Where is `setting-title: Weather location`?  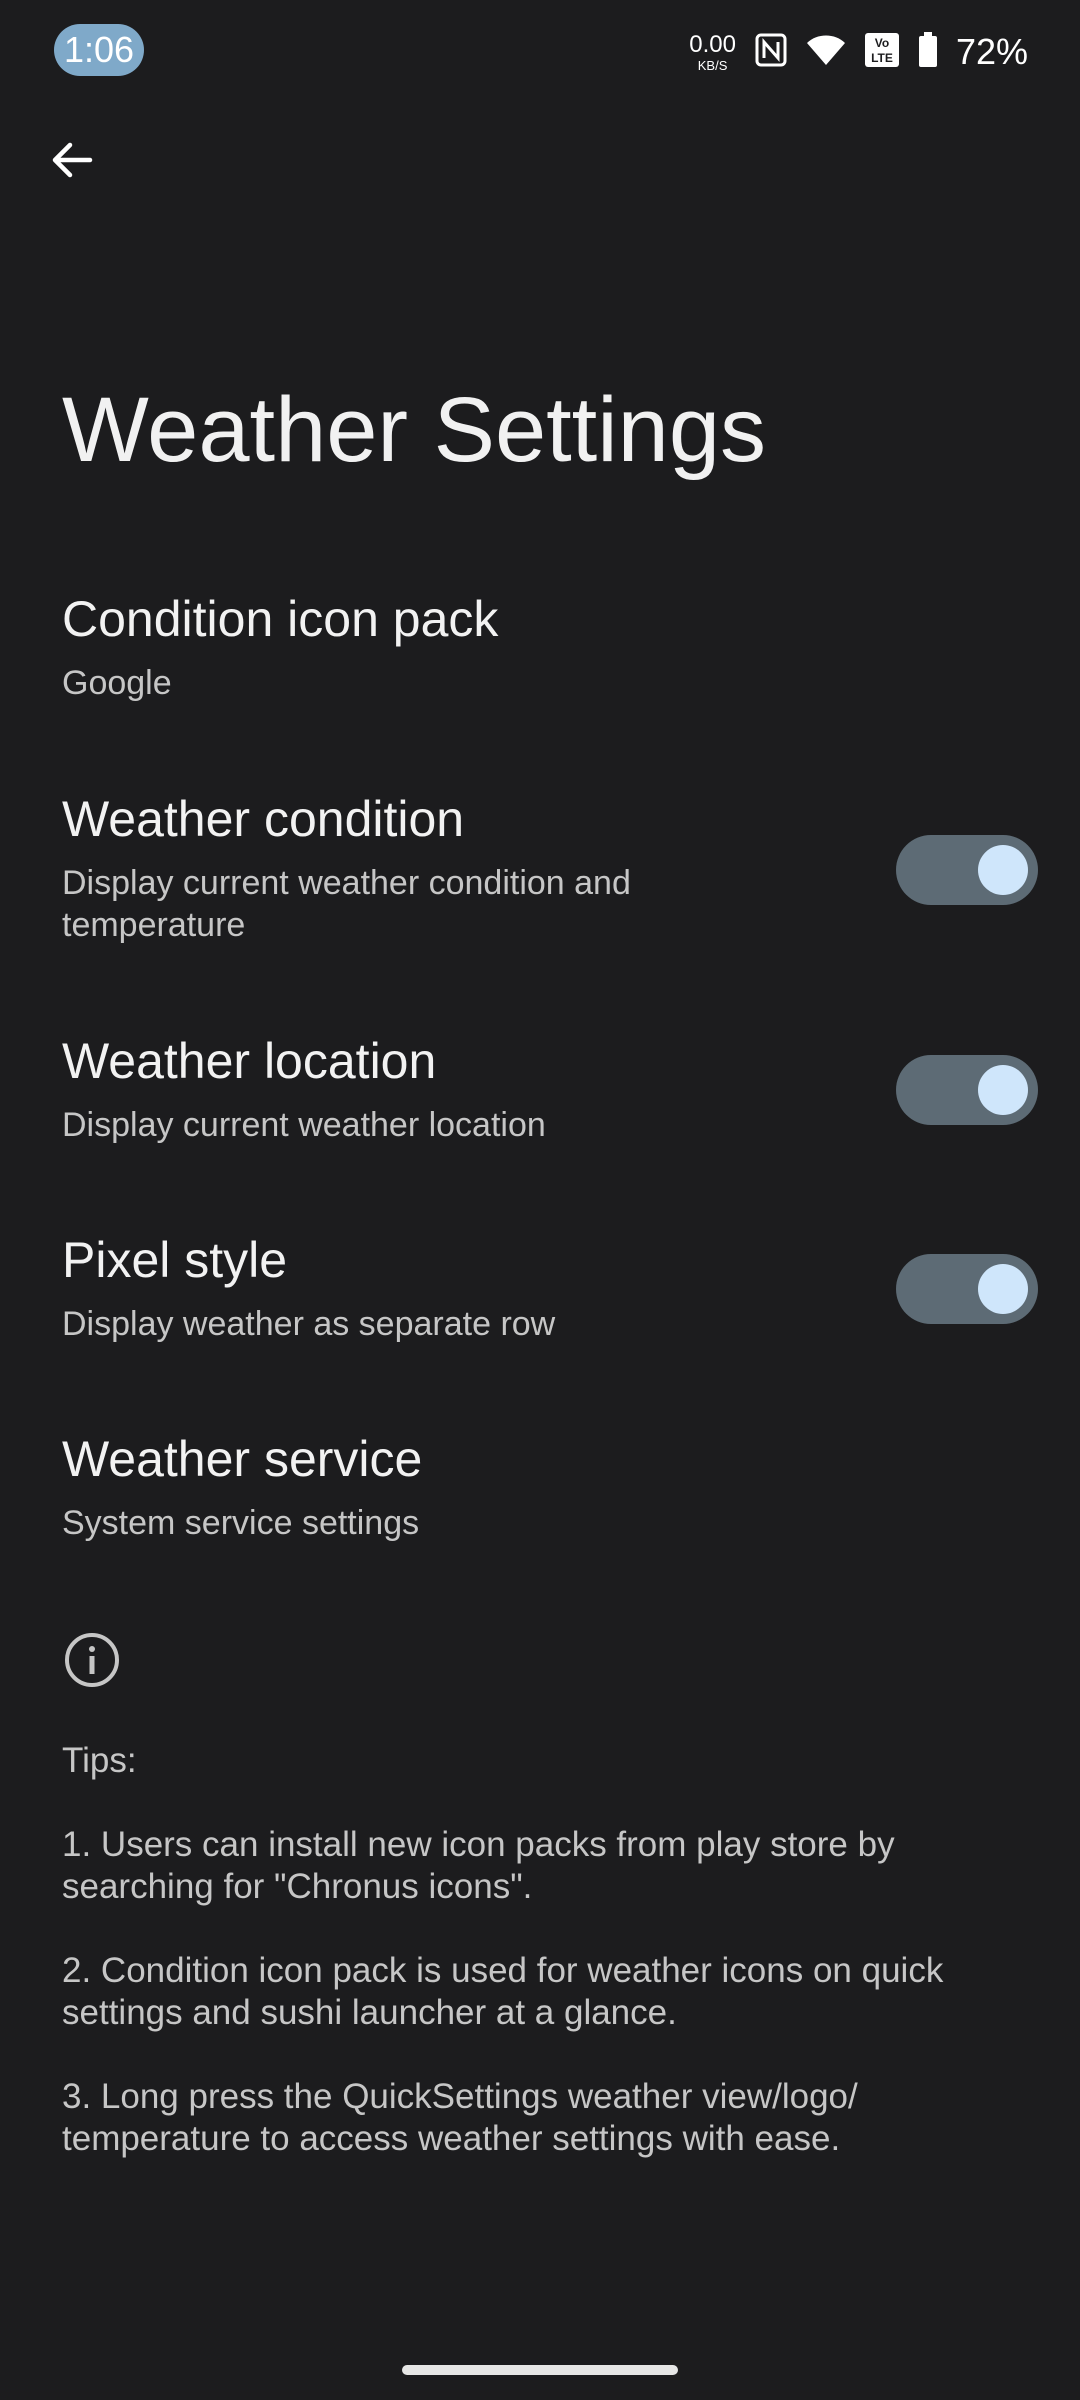 setting-title: Weather location is located at coordinates (249, 1061).